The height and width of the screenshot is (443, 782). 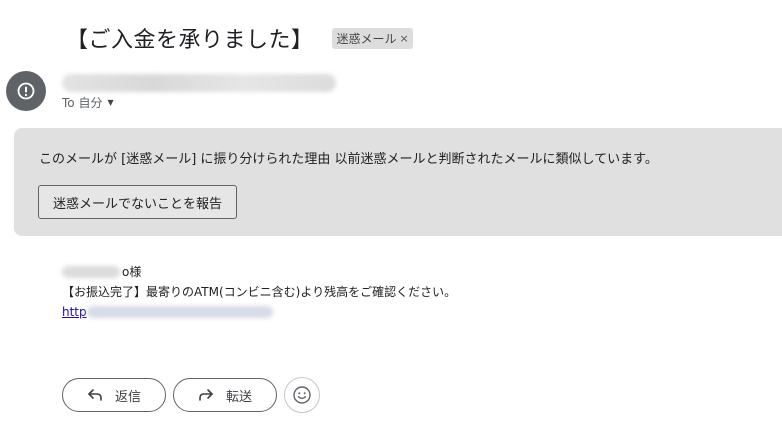 I want to click on phishing-link: http, so click(x=259, y=312).